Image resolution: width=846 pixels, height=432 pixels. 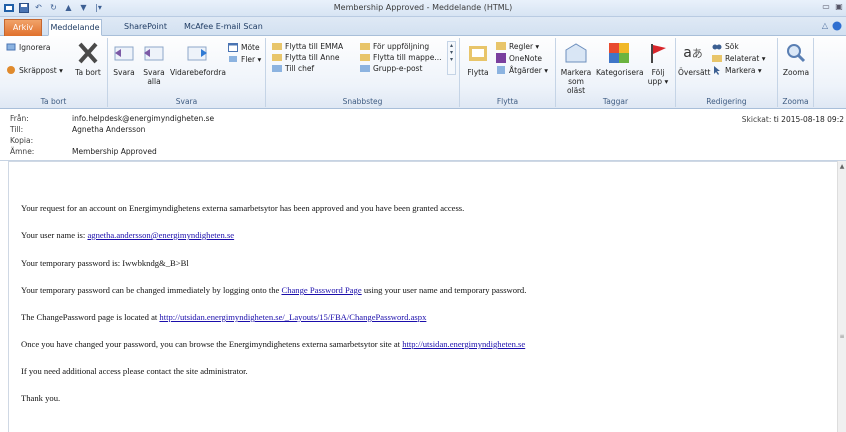 I want to click on tab-mcafee: McAfee E-mail Scan, so click(x=223, y=27).